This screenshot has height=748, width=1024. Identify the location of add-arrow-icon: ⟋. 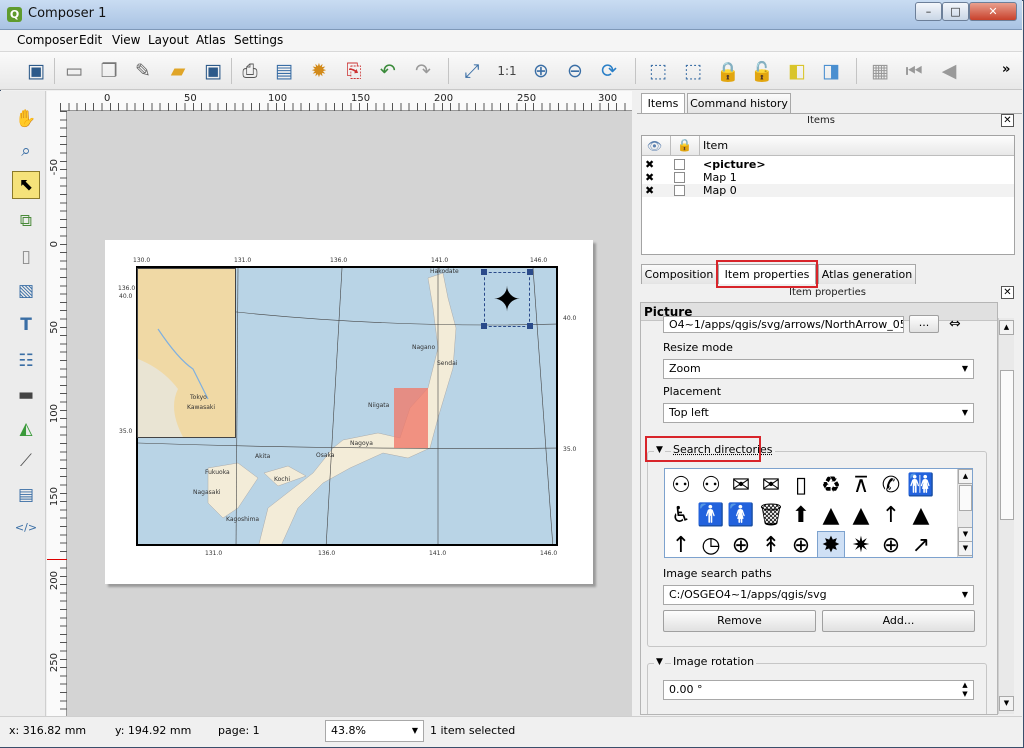
(26, 461).